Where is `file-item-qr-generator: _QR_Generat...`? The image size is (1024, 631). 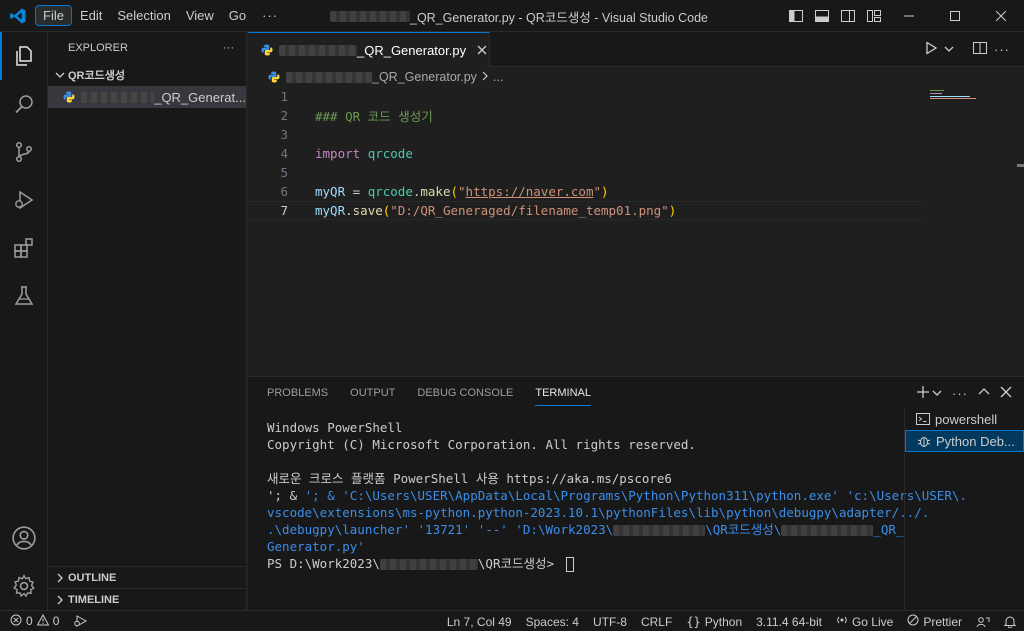
file-item-qr-generator: _QR_Generat... is located at coordinates (147, 97).